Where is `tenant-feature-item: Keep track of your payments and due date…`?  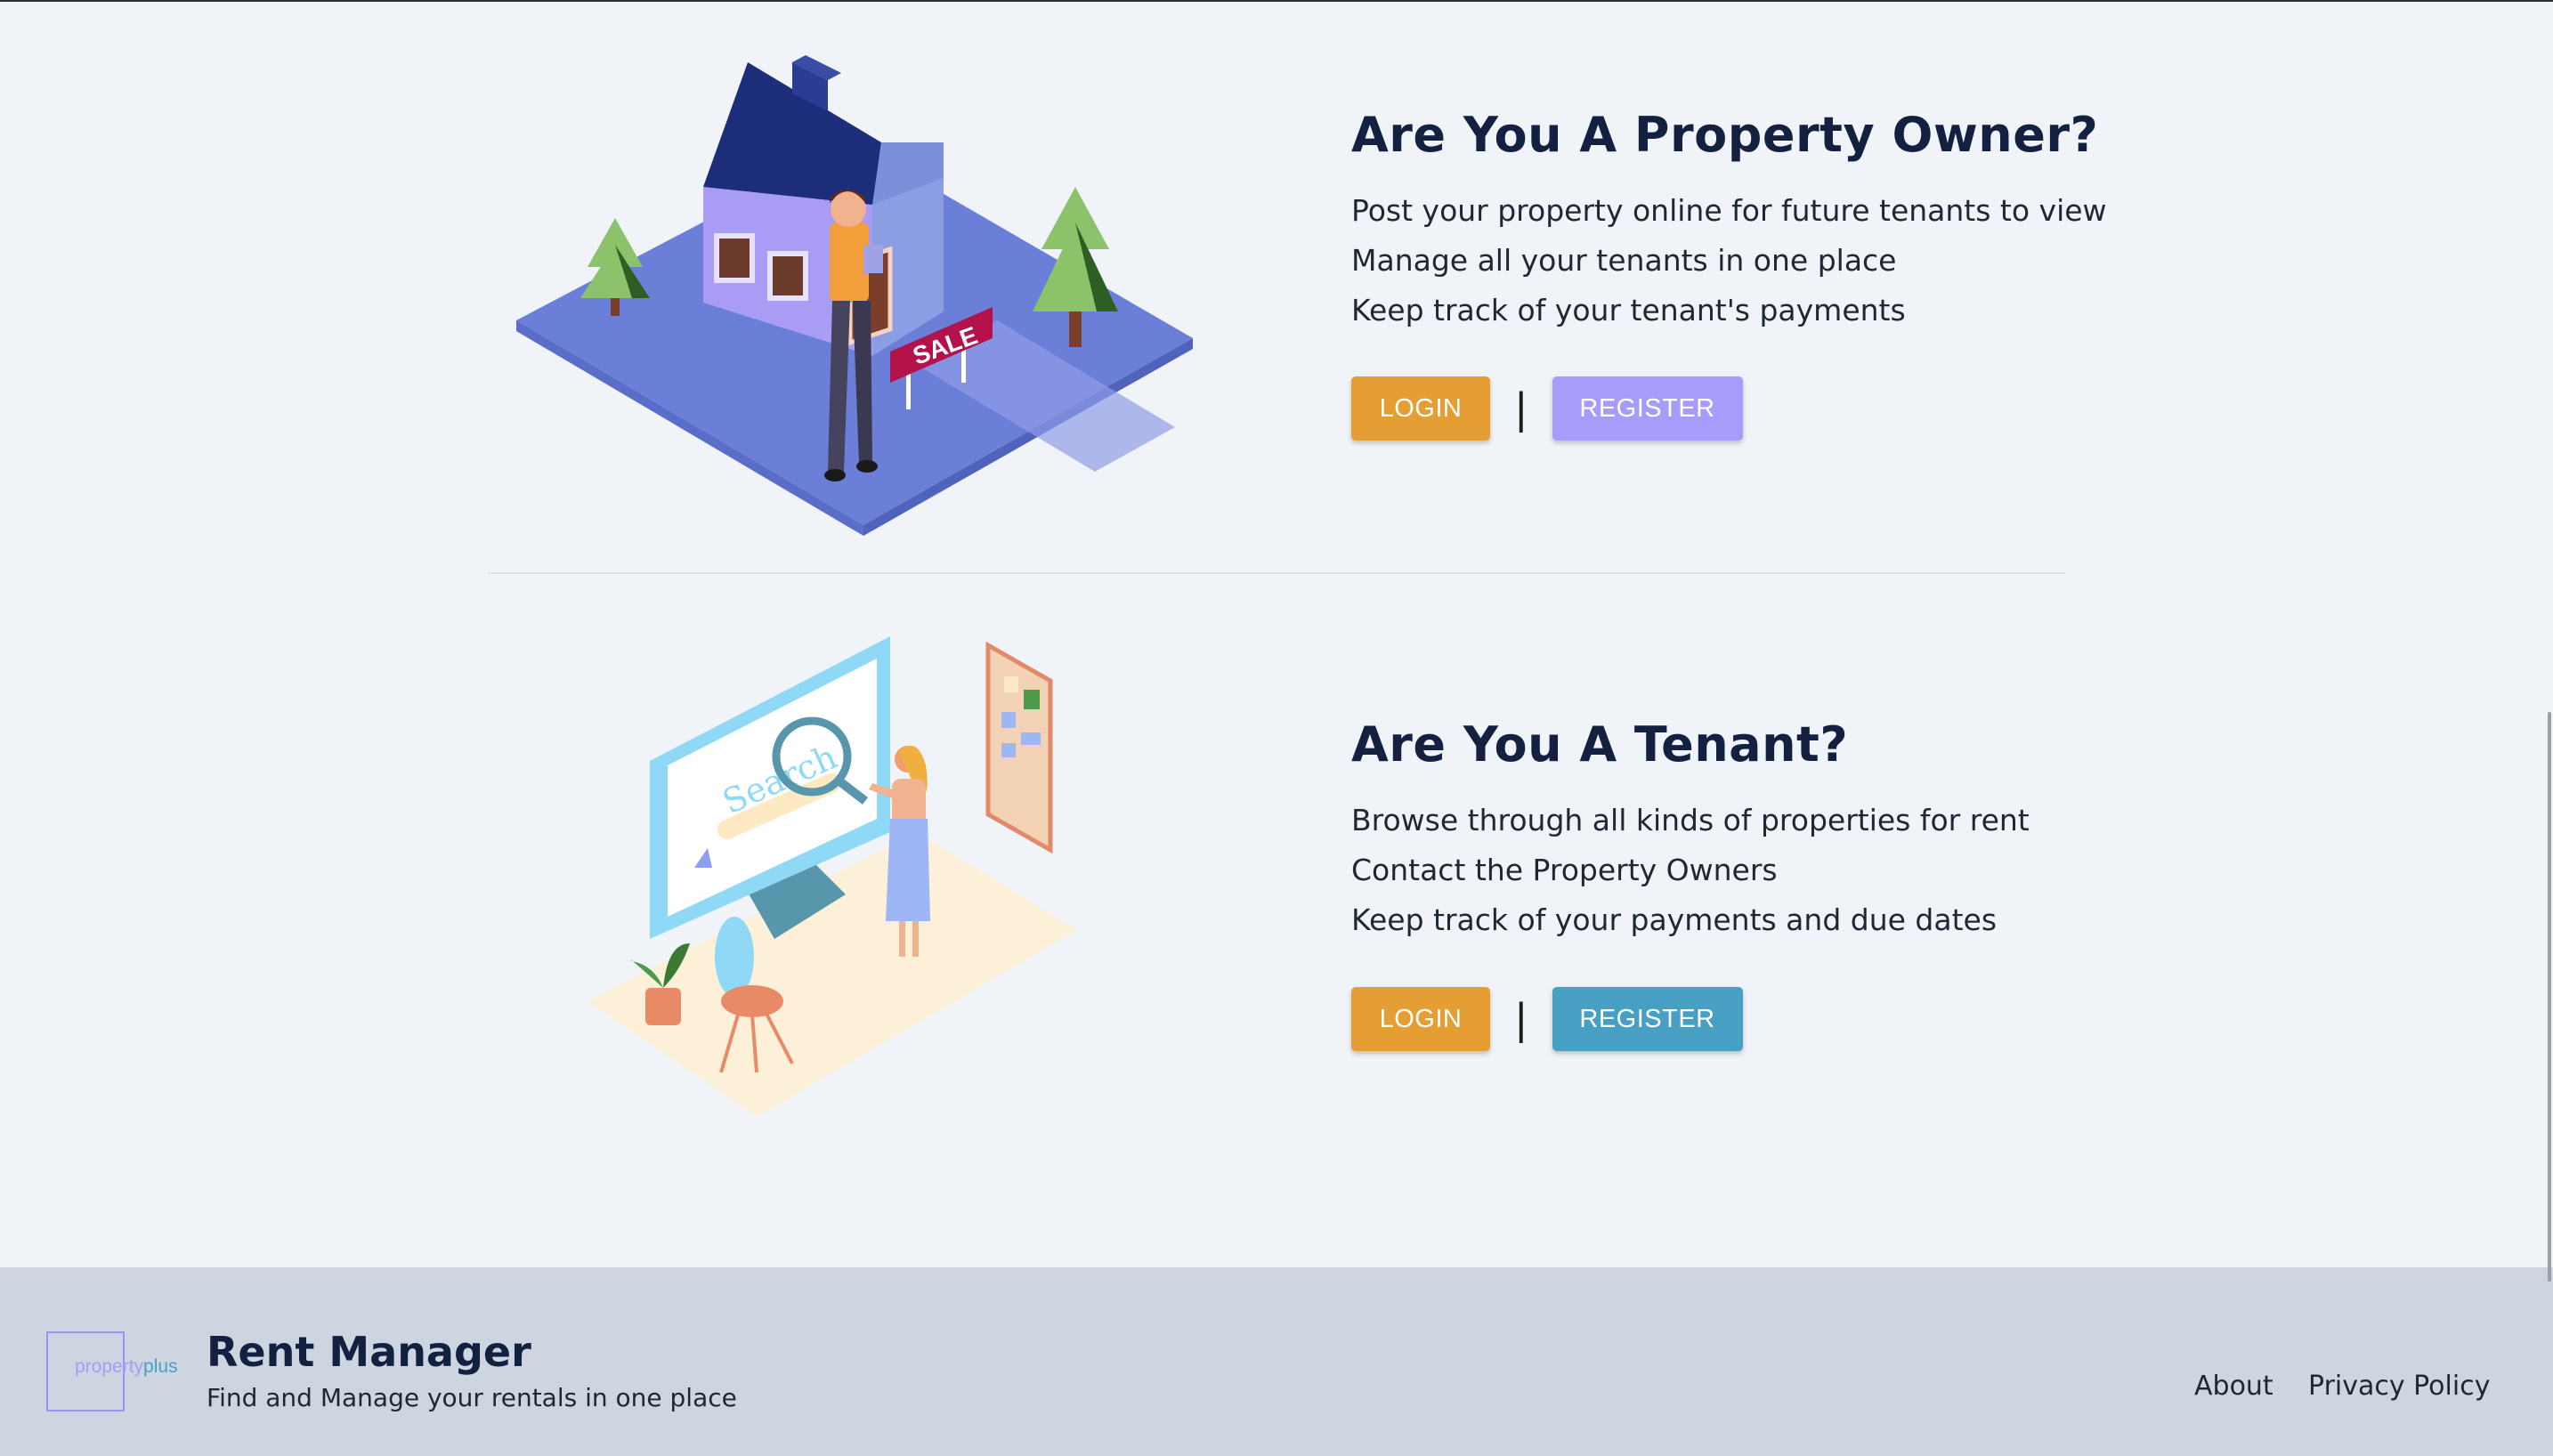 tenant-feature-item: Keep track of your payments and due date… is located at coordinates (1674, 919).